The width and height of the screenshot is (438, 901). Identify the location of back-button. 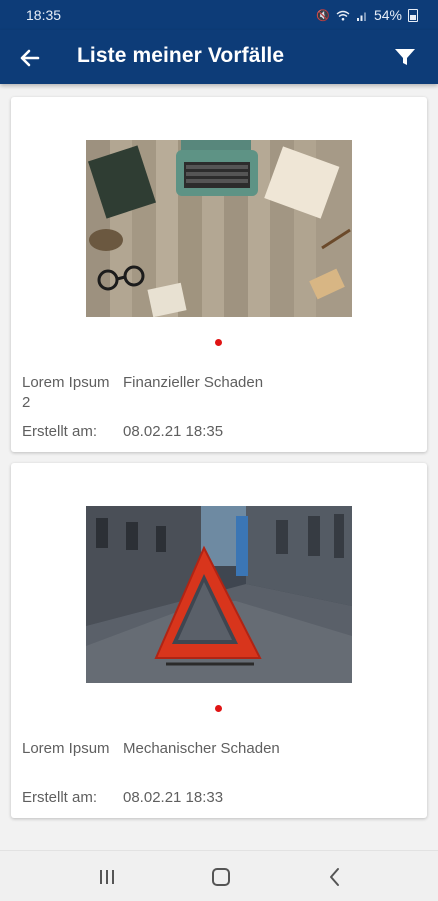
(30, 58).